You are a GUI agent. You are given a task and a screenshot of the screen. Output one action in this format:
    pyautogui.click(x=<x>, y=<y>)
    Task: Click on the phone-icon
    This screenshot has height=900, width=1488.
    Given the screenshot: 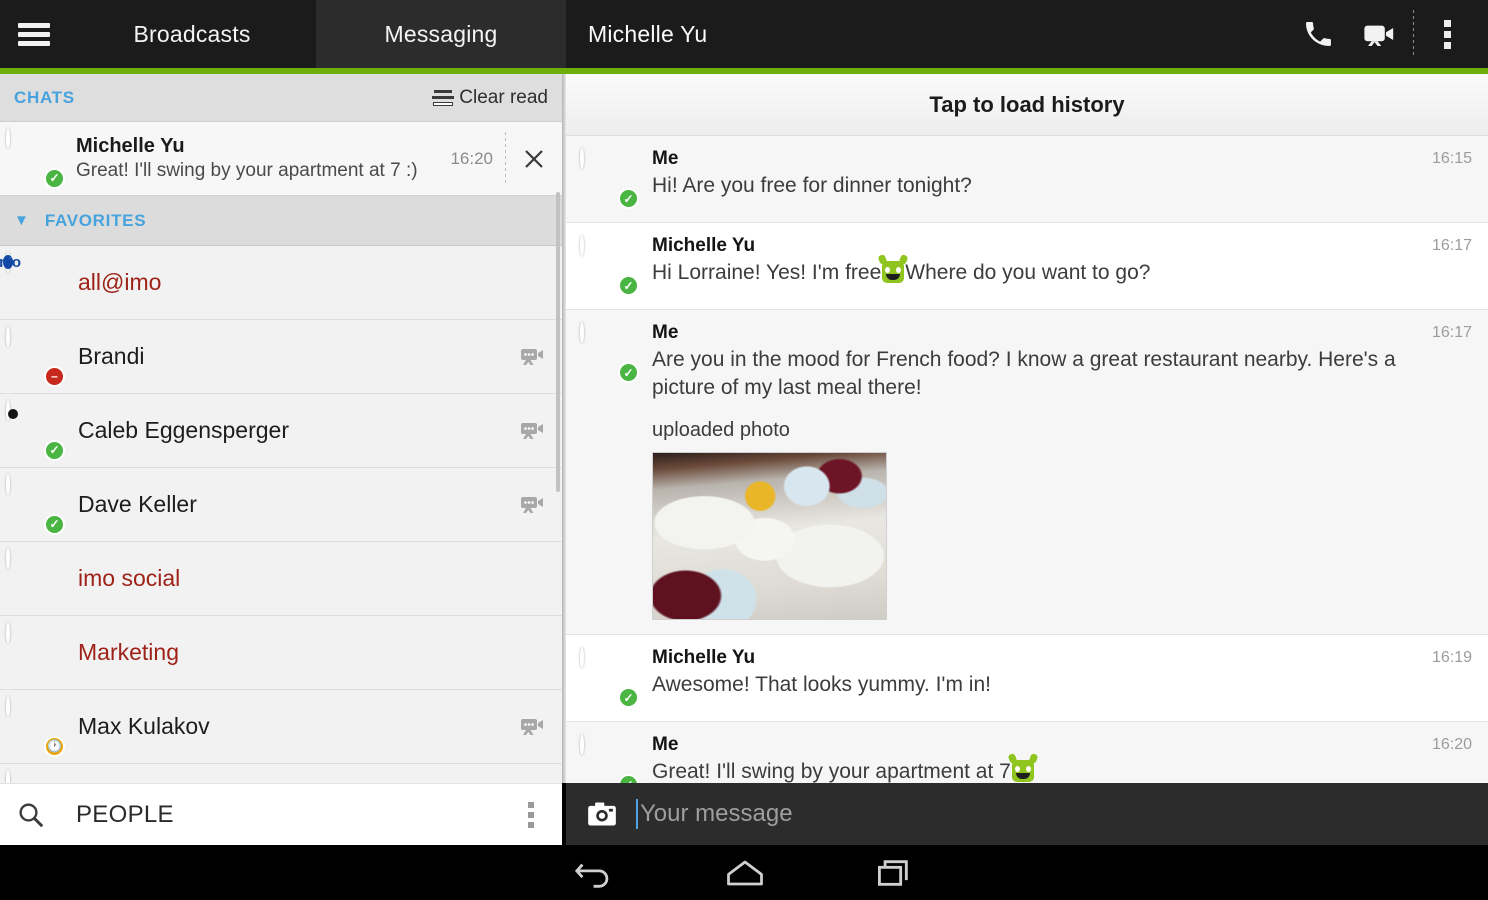 What is the action you would take?
    pyautogui.click(x=1318, y=34)
    